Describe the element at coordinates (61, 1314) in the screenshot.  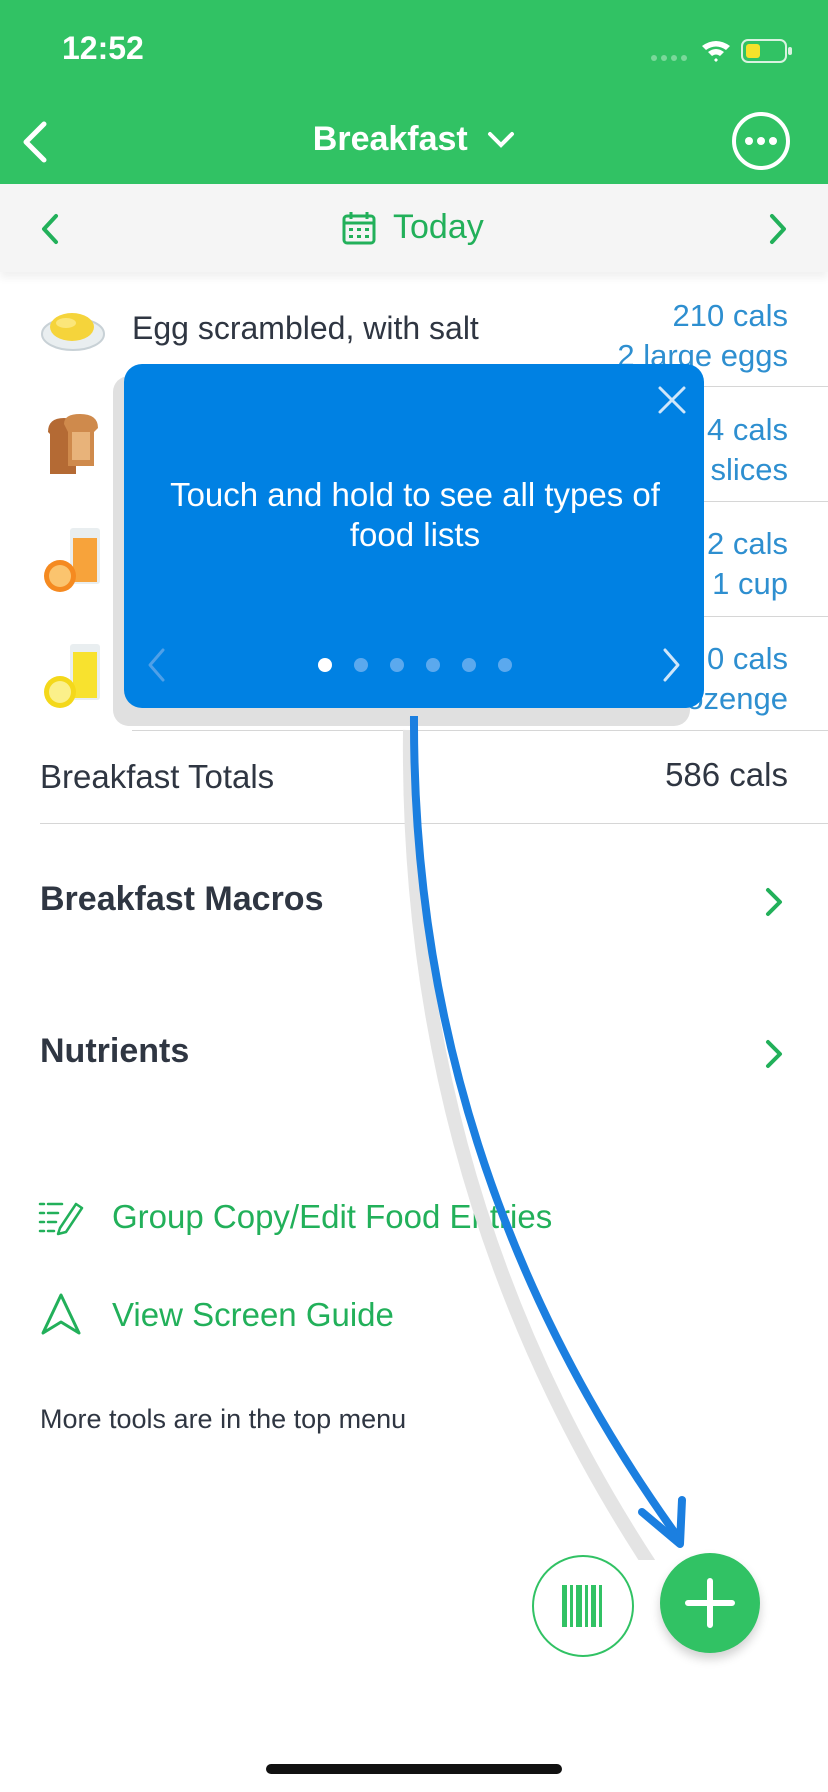
I see `navigation-arrow-icon` at that location.